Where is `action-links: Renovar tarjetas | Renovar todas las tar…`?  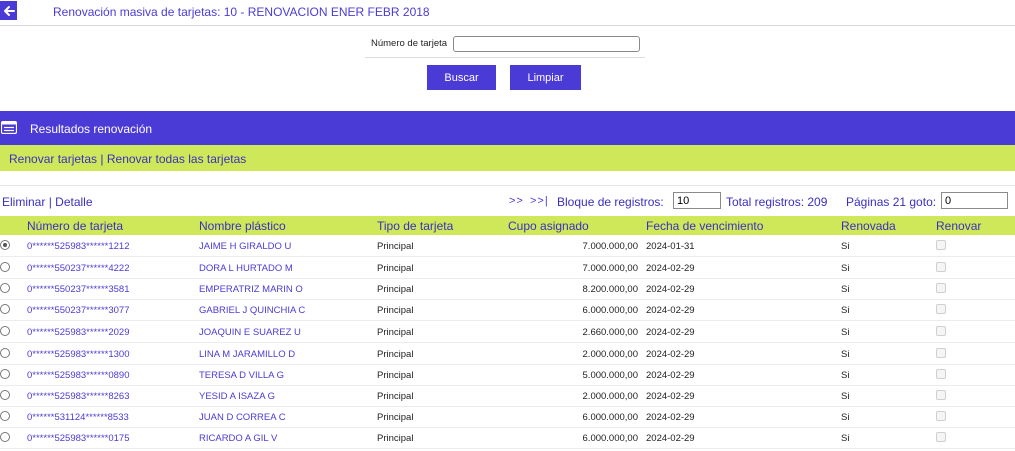 action-links: Renovar tarjetas | Renovar todas las tar… is located at coordinates (127, 159).